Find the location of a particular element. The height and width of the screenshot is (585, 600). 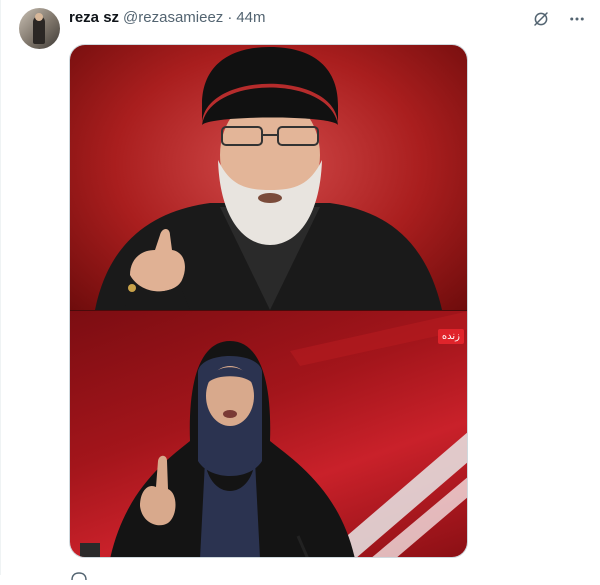

avatar is located at coordinates (39, 28).